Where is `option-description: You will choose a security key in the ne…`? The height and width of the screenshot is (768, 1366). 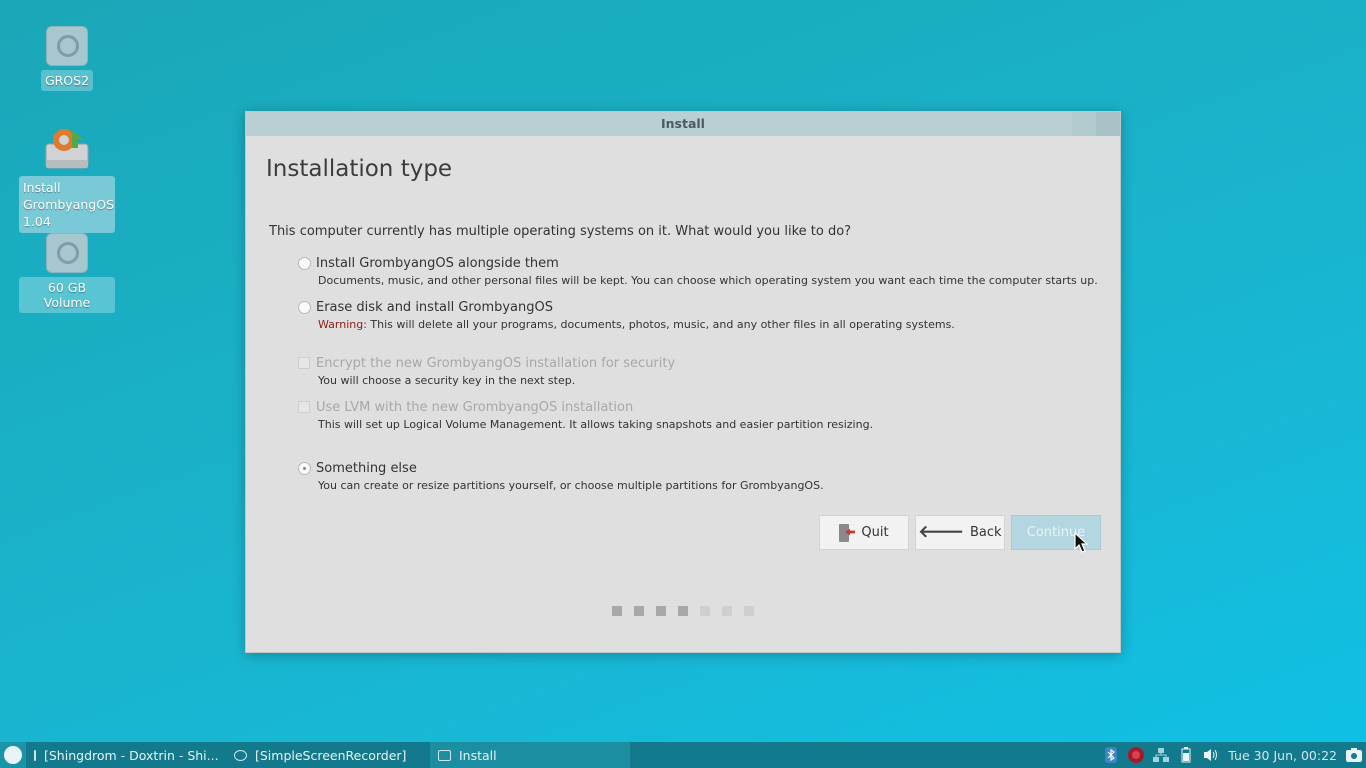
option-description: You will choose a security key in the ne… is located at coordinates (447, 380).